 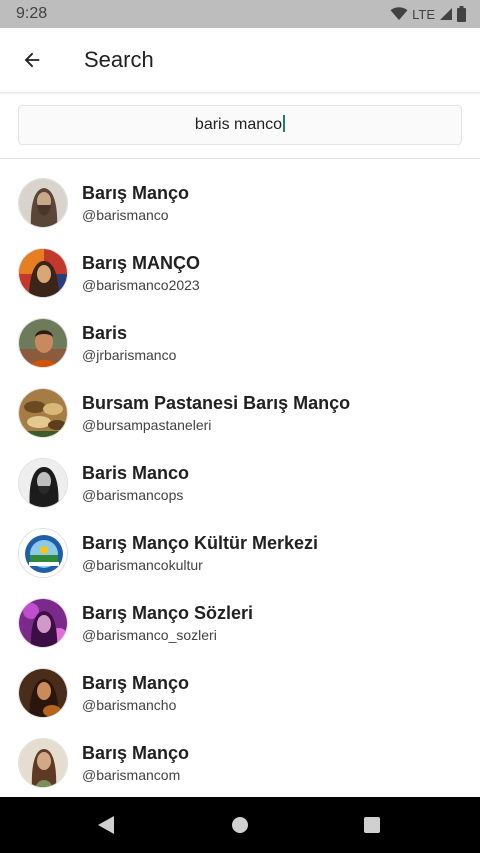 I want to click on result-row: Barış MANÇO @barismanco2023, so click(x=240, y=273).